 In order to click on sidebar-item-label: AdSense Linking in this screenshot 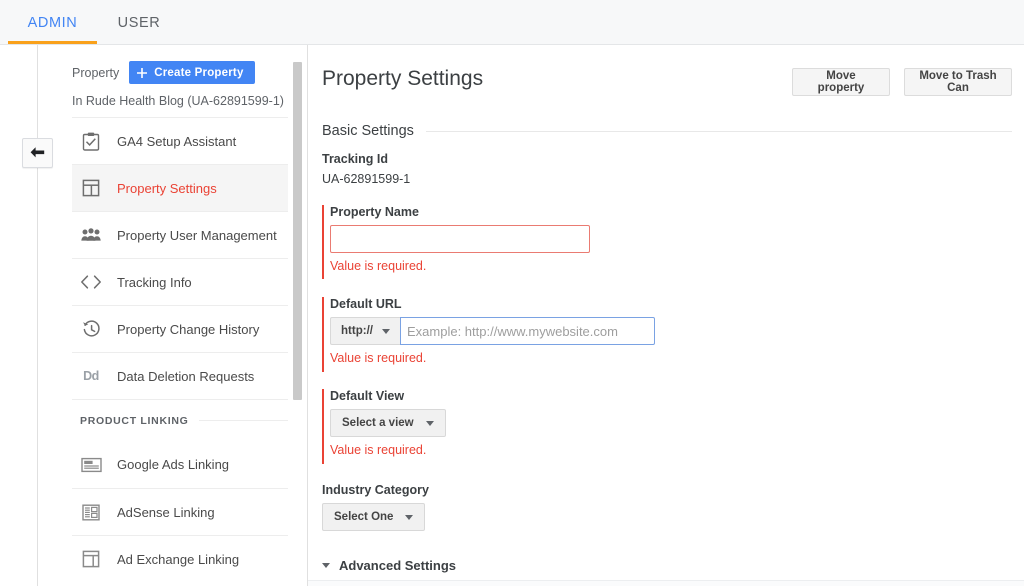, I will do `click(166, 512)`.